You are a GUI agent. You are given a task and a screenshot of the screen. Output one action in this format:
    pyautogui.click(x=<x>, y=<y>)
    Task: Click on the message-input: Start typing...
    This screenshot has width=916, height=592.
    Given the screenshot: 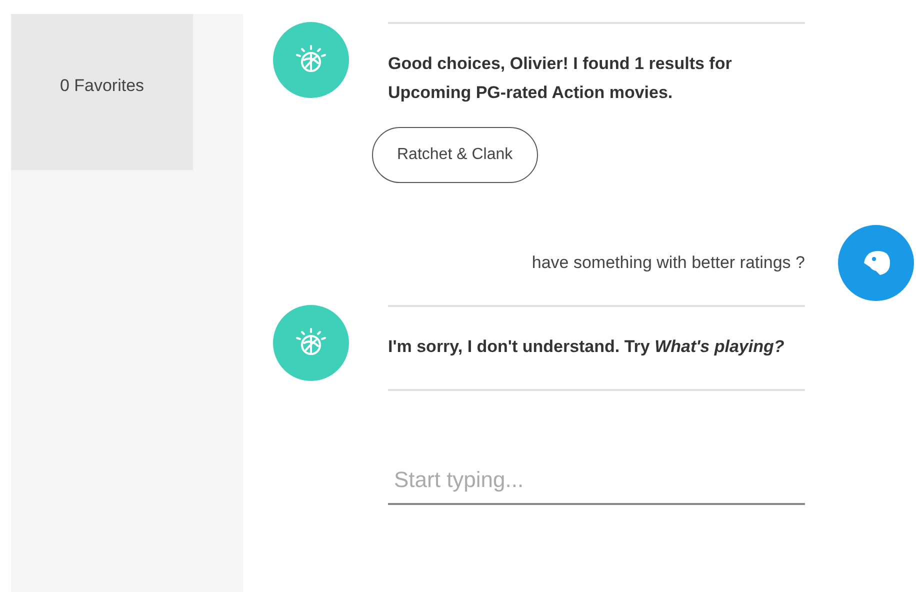 What is the action you would take?
    pyautogui.click(x=596, y=481)
    